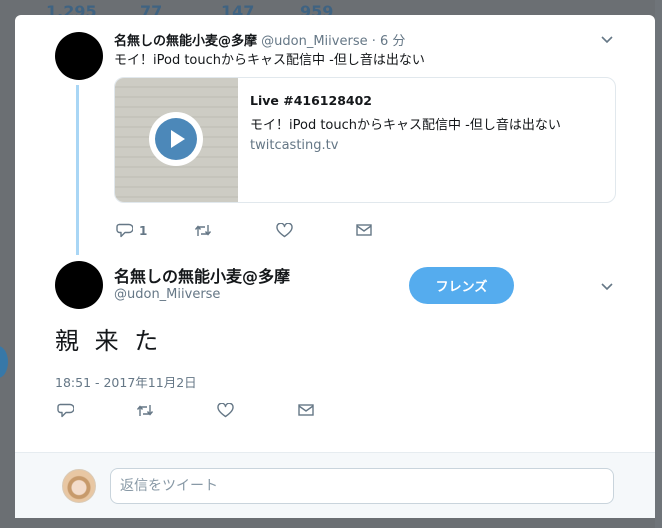 The width and height of the screenshot is (662, 528). What do you see at coordinates (607, 39) in the screenshot?
I see `parent-tweet-menu-chevron-down-icon` at bounding box center [607, 39].